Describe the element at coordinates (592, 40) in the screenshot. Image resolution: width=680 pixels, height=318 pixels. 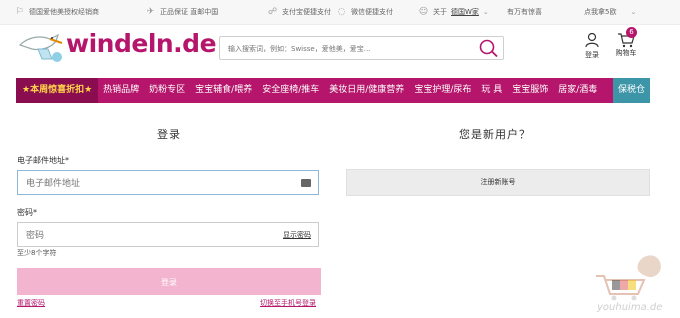
I see `user-icon` at that location.